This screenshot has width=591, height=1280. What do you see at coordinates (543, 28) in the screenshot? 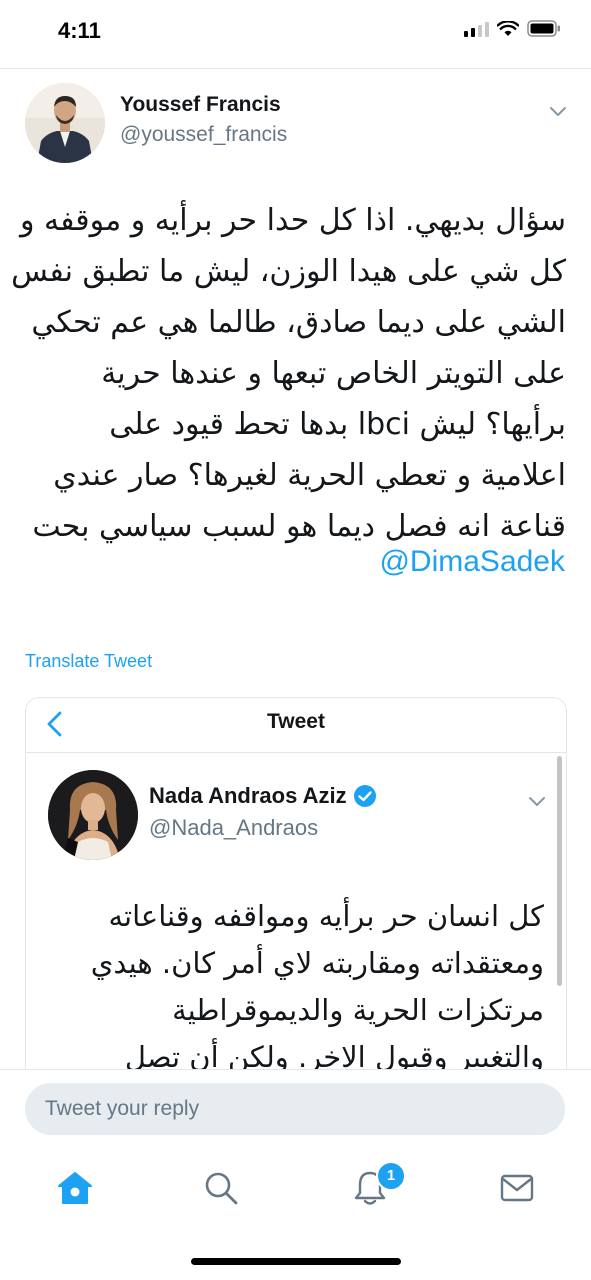
I see `battery-icon` at bounding box center [543, 28].